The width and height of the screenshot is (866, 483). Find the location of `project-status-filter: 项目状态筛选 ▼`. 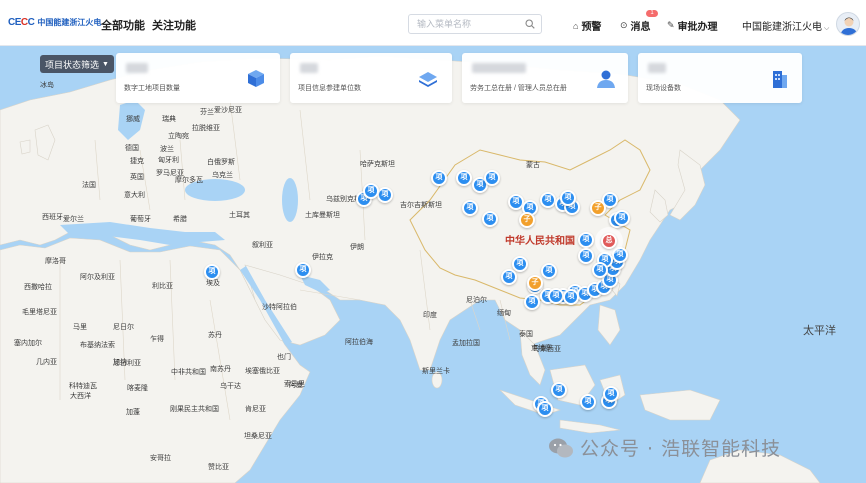

project-status-filter: 项目状态筛选 ▼ is located at coordinates (77, 64).